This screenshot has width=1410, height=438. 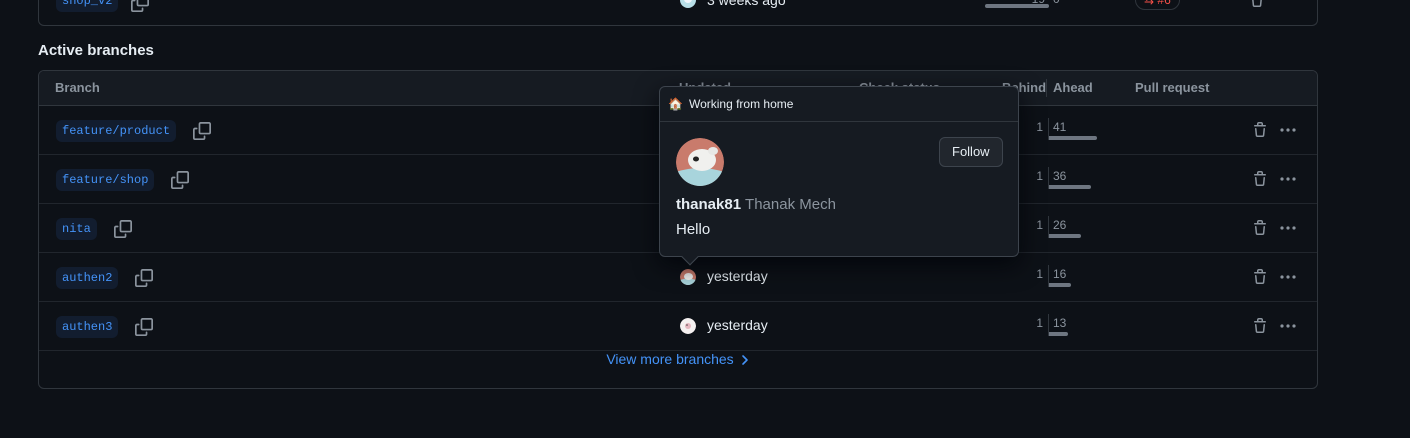 What do you see at coordinates (675, 104) in the screenshot?
I see `status-emoji: 🏠` at bounding box center [675, 104].